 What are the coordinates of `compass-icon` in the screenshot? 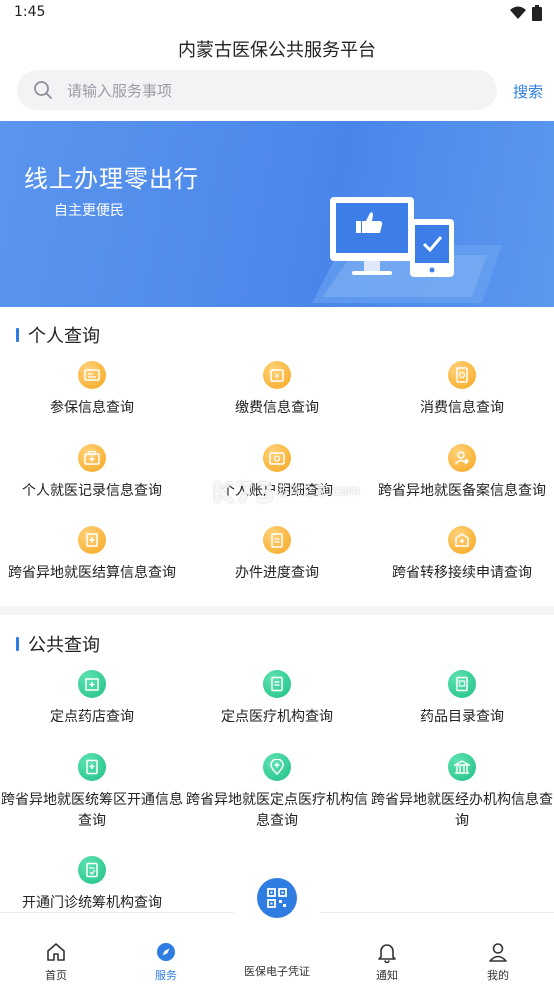 It's located at (166, 952).